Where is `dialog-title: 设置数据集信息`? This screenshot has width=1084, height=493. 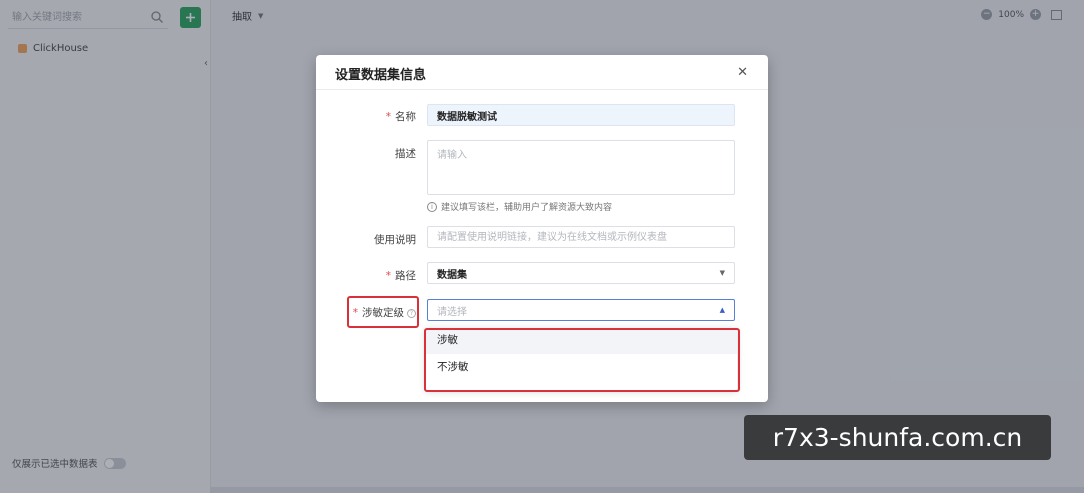 dialog-title: 设置数据集信息 is located at coordinates (381, 75).